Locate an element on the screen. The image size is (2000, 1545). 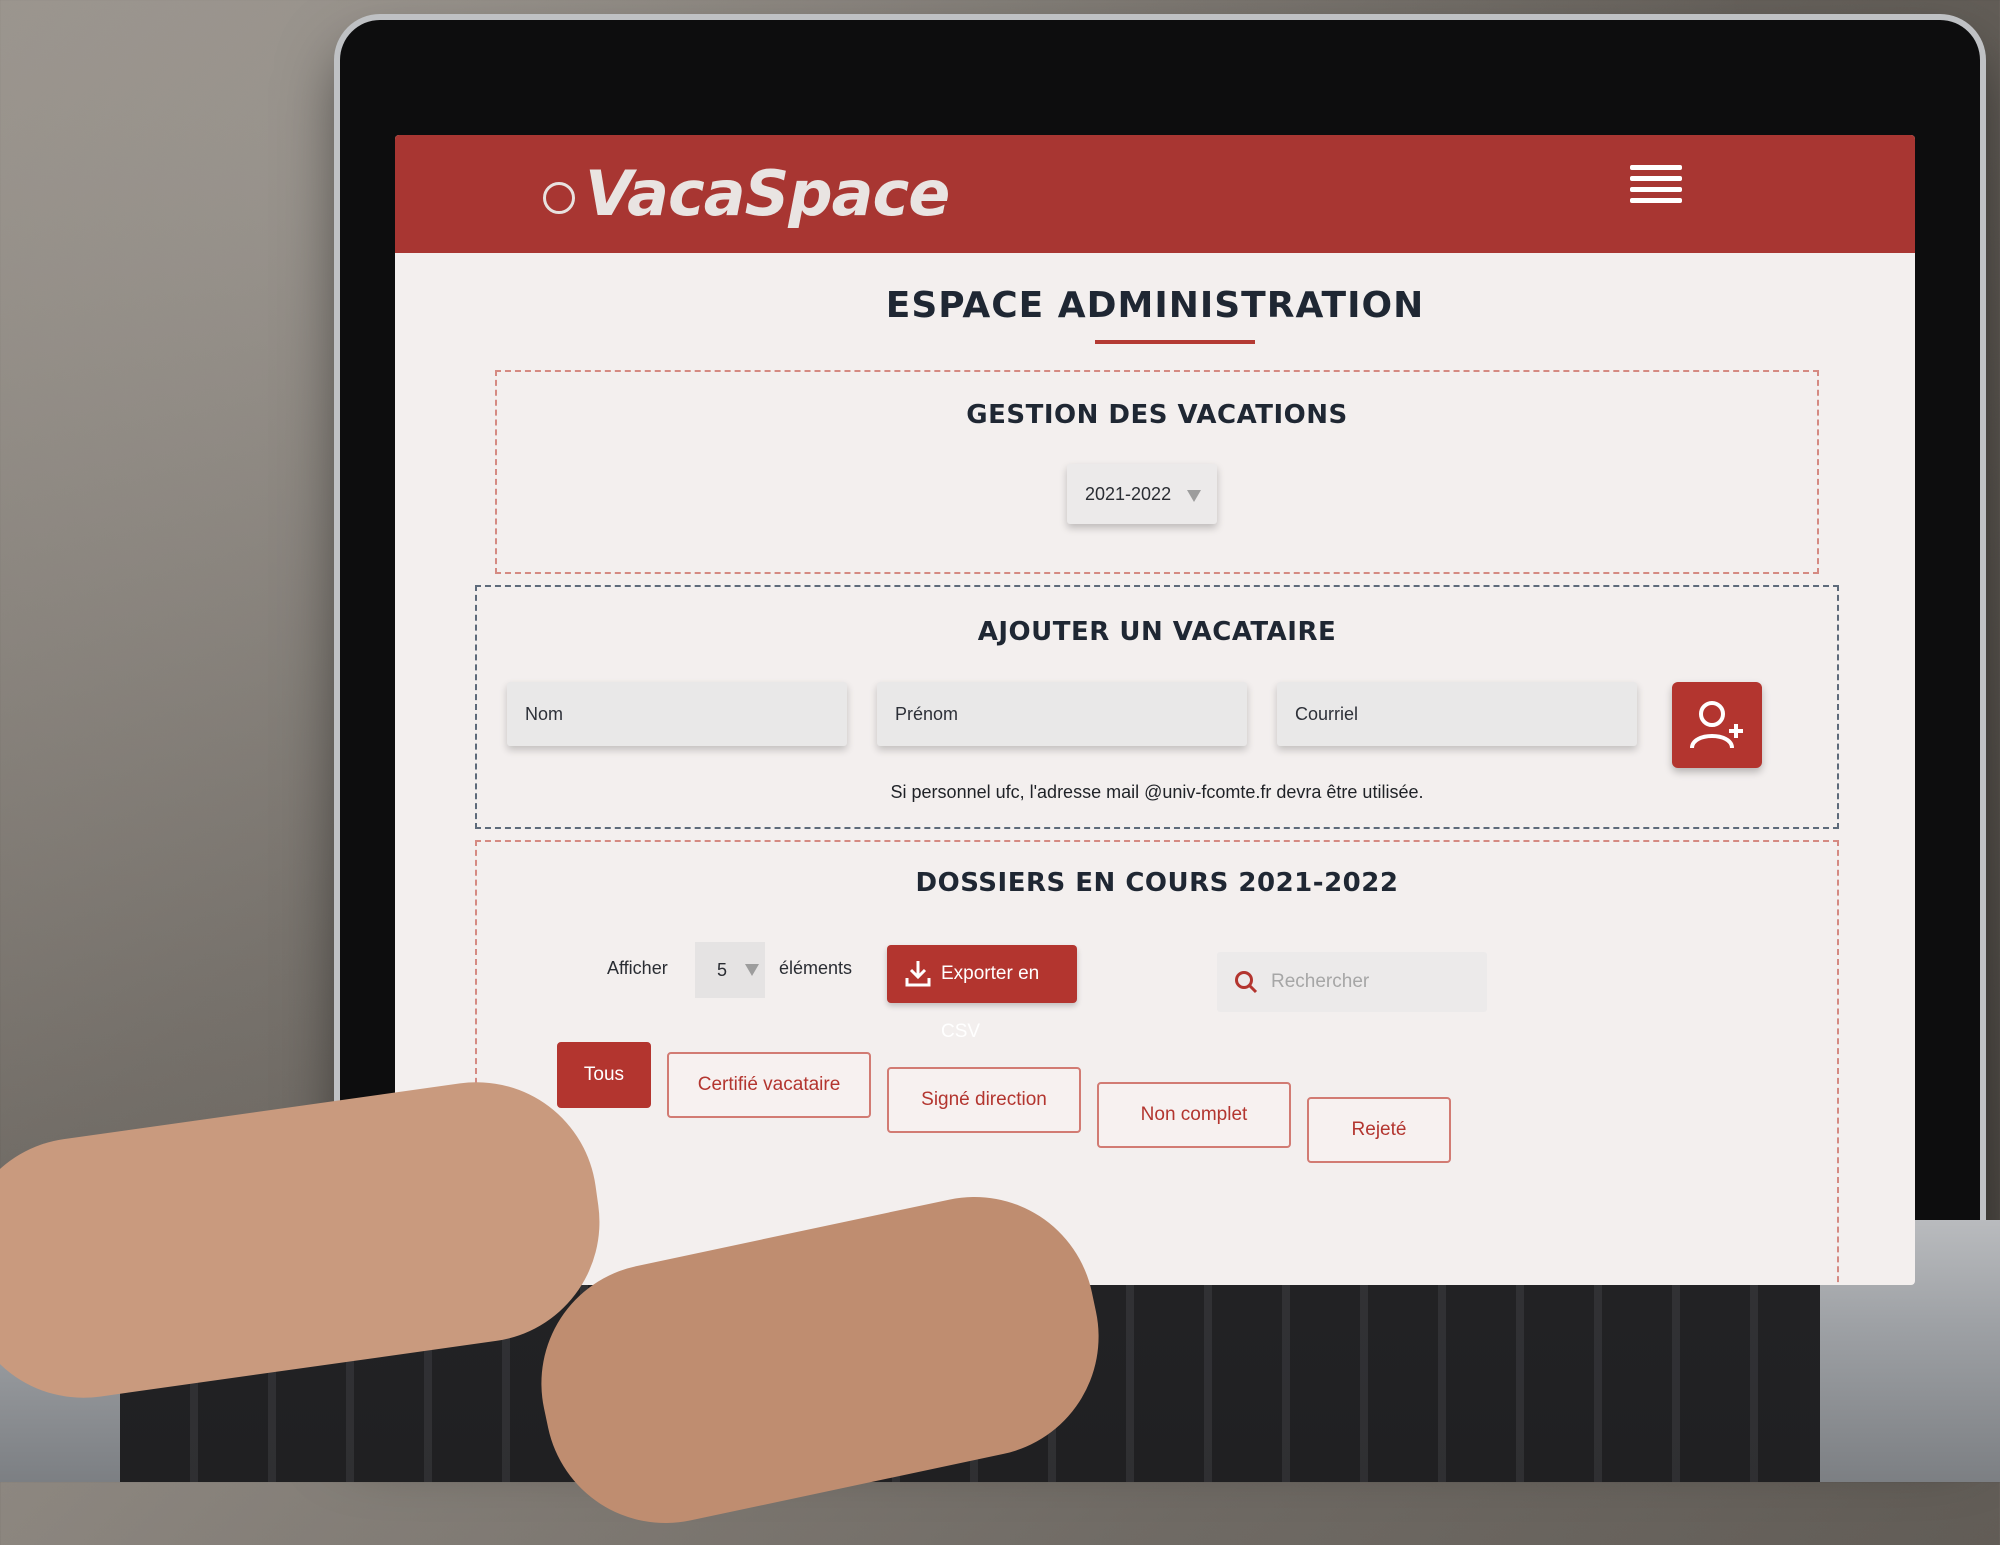
top-navbar: VacaSpace is located at coordinates (1155, 194).